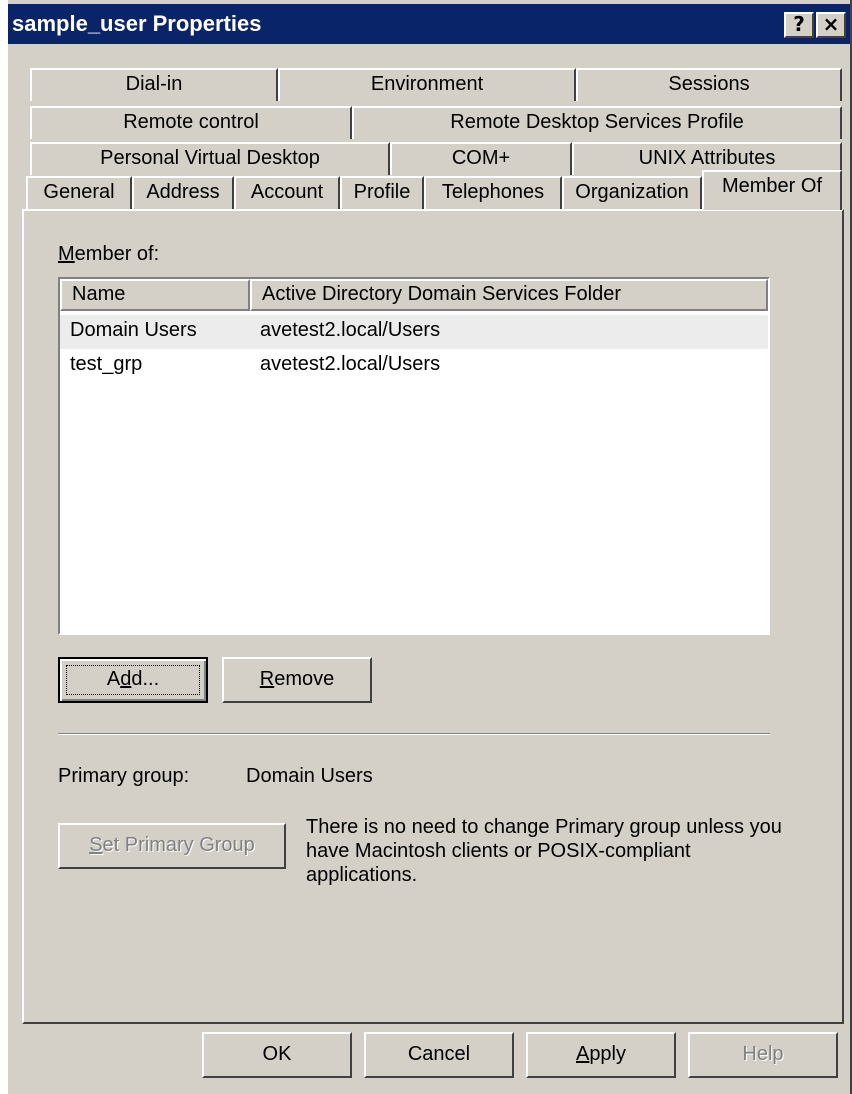 This screenshot has height=1094, width=852. What do you see at coordinates (763, 1055) in the screenshot?
I see `help-button: Help` at bounding box center [763, 1055].